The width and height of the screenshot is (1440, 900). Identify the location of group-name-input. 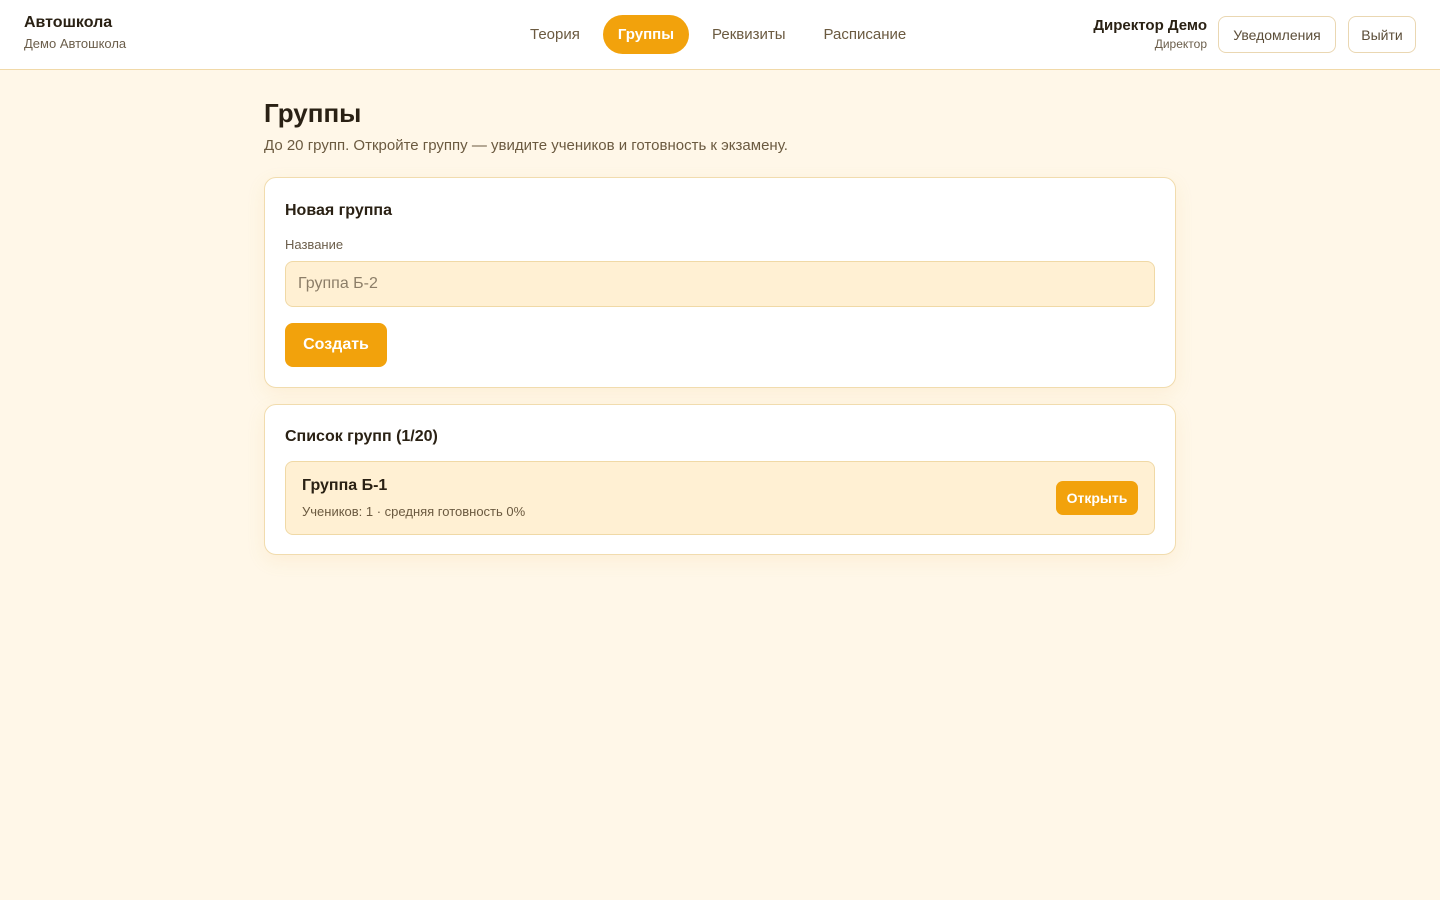
(720, 284).